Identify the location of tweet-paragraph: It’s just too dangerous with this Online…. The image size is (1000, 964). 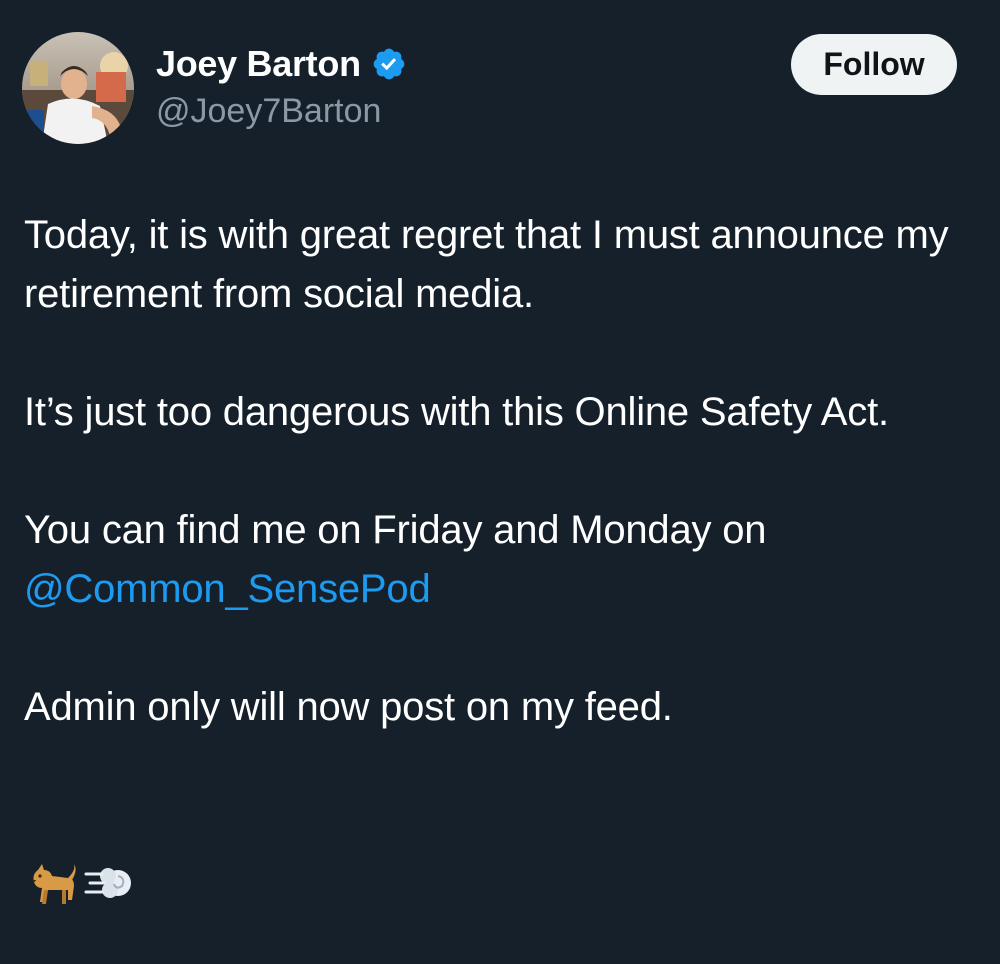
(456, 412).